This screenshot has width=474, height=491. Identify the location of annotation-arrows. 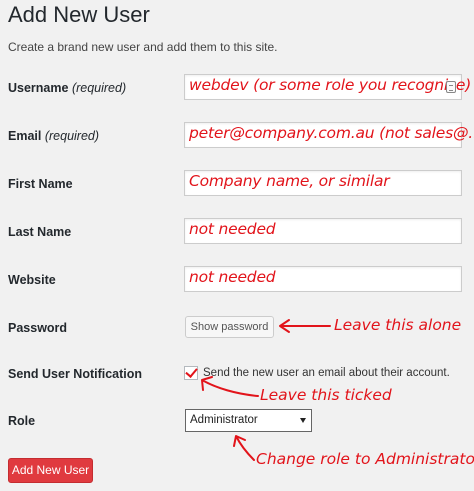
(266, 390).